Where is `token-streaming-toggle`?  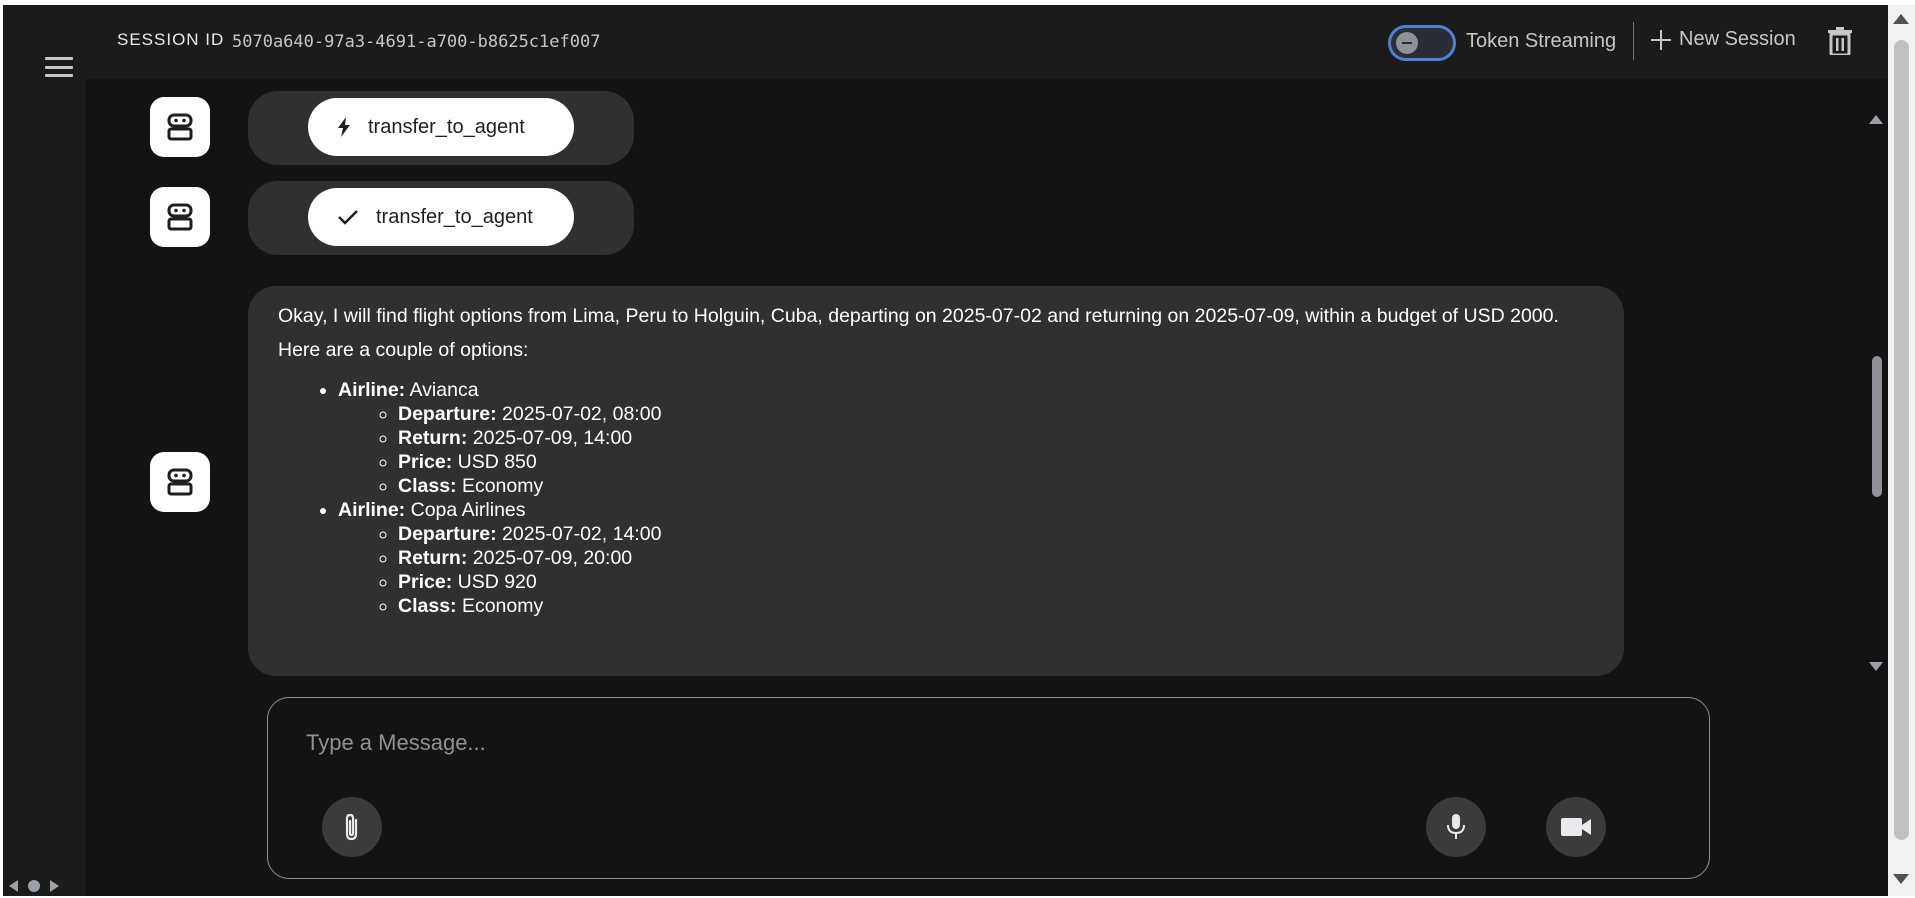 token-streaming-toggle is located at coordinates (1422, 43).